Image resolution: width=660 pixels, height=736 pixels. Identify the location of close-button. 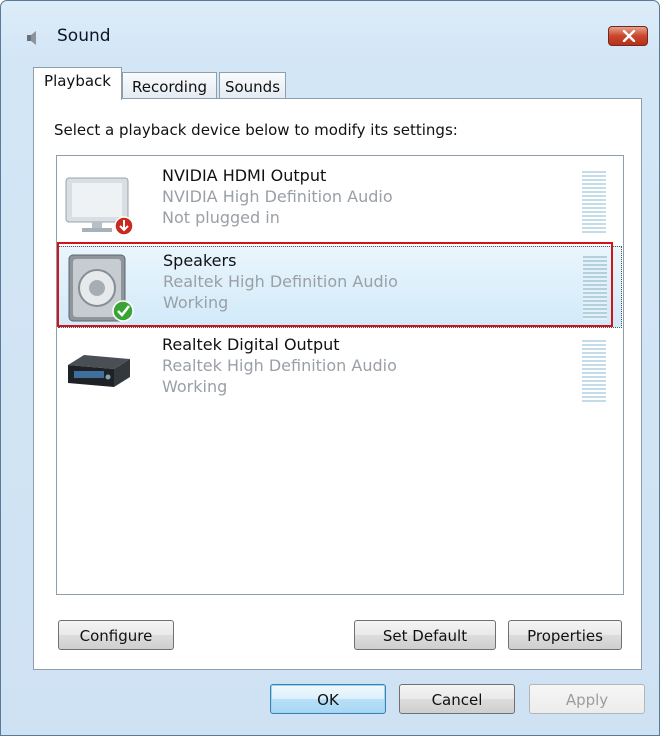
(628, 36).